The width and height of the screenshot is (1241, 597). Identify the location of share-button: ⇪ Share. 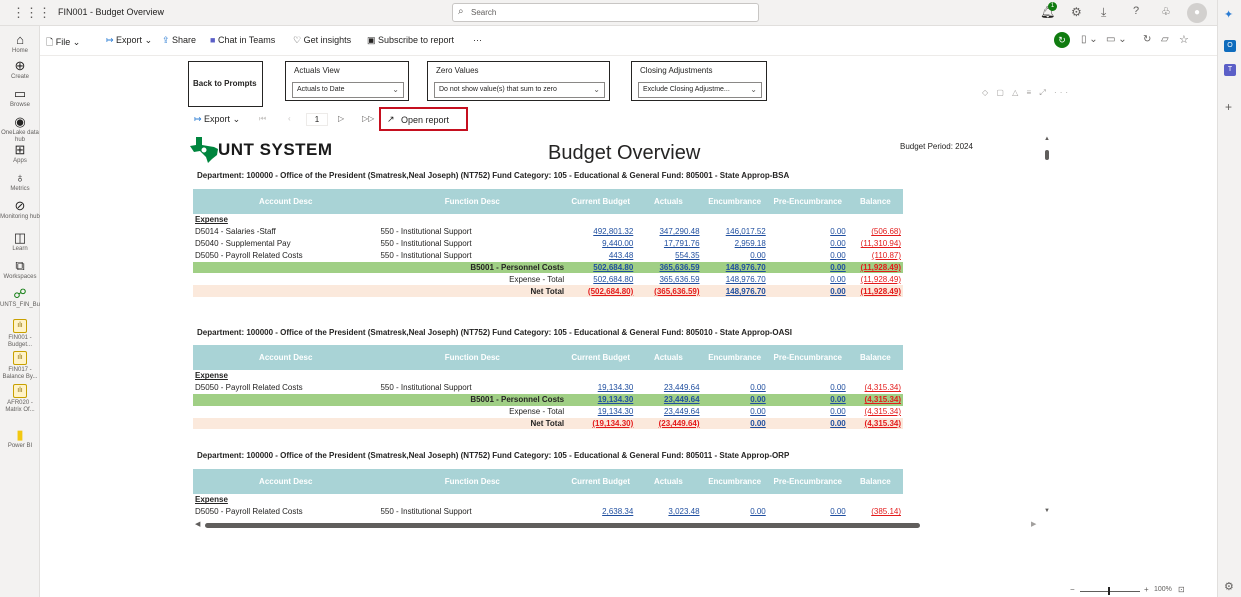
(179, 40).